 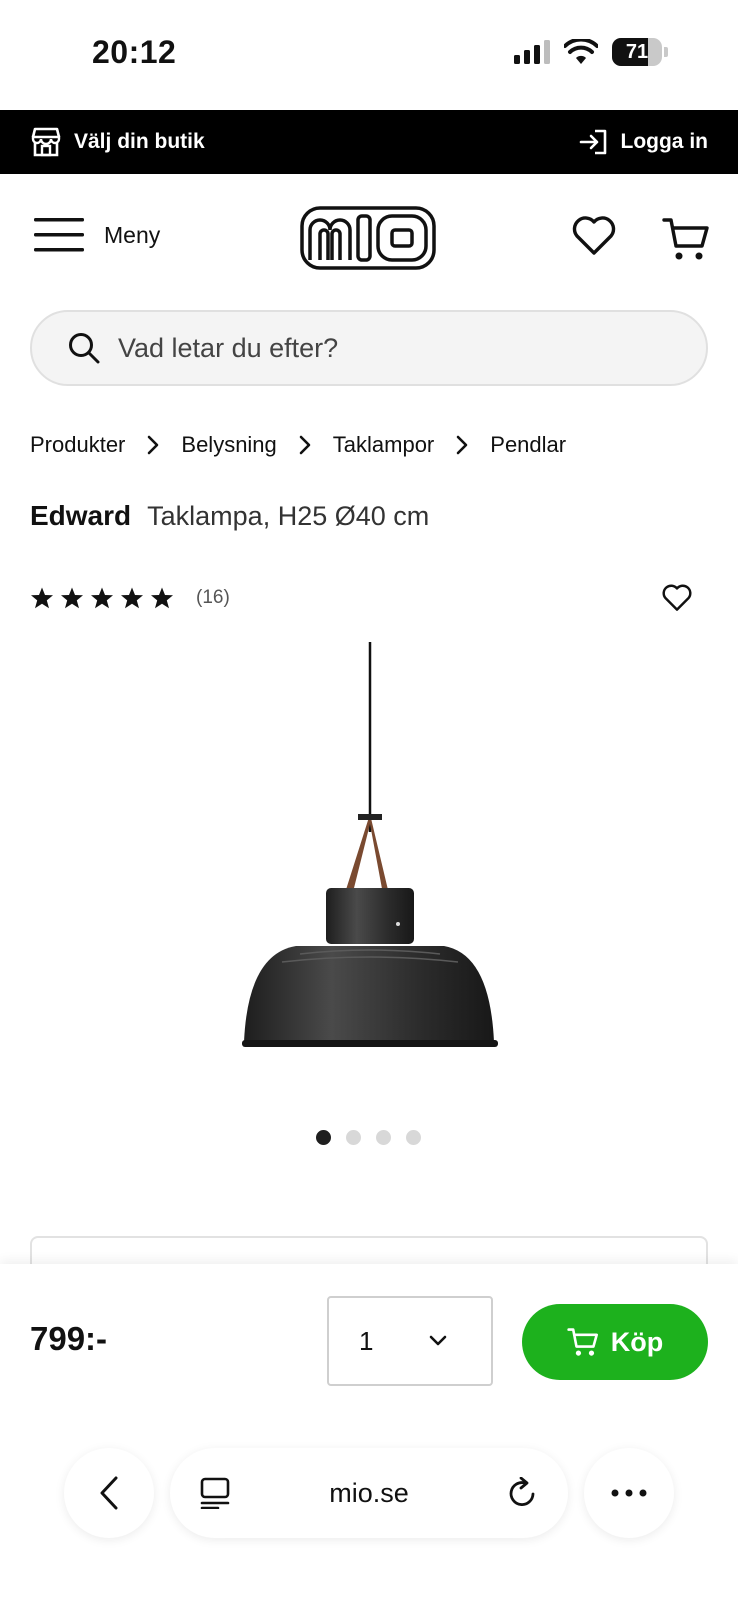 What do you see at coordinates (370, 862) in the screenshot?
I see `product-image` at bounding box center [370, 862].